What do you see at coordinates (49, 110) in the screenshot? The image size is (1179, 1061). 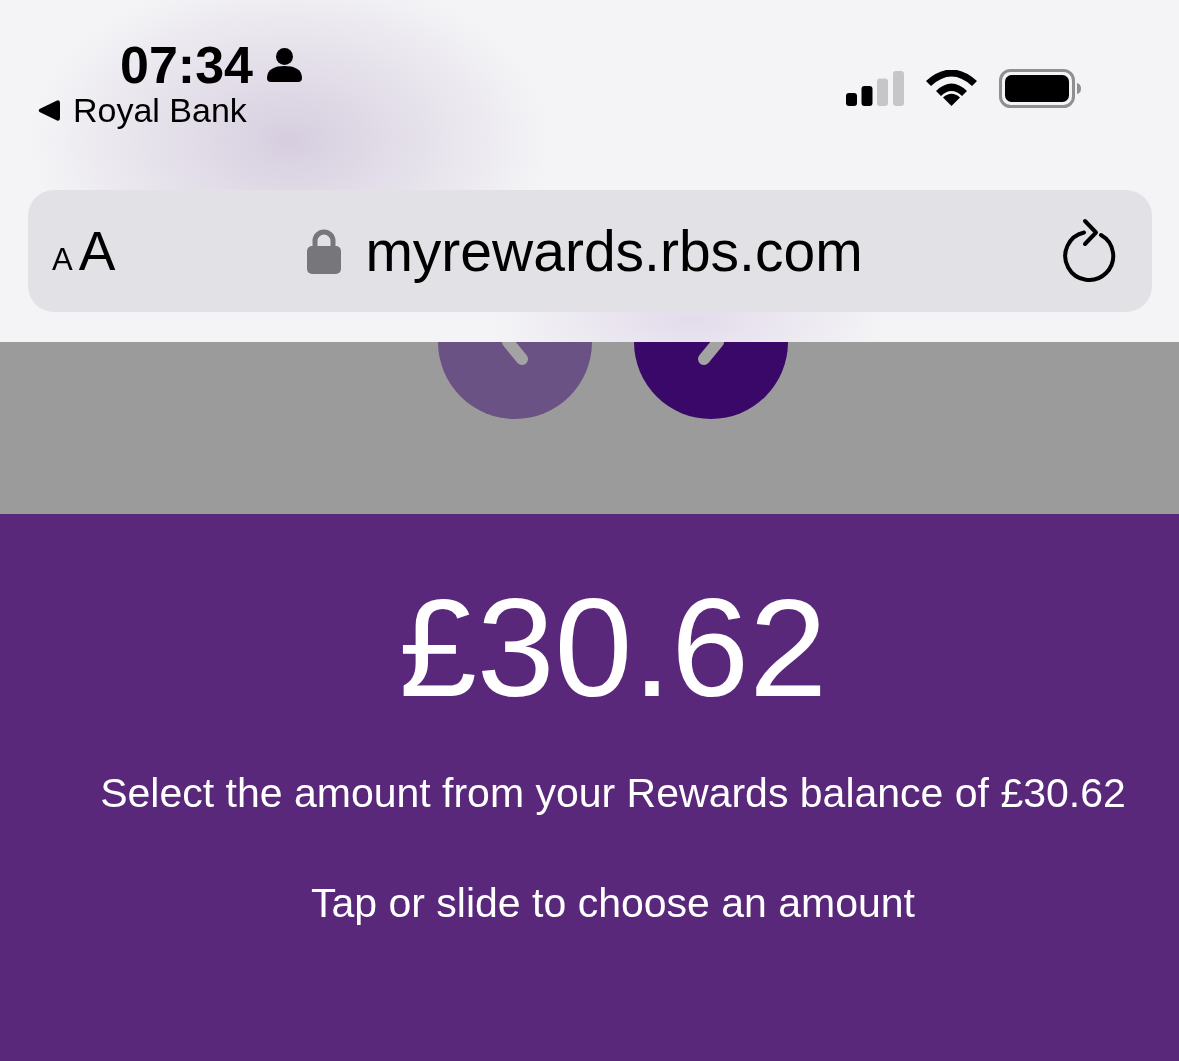 I see `back-triangle-icon` at bounding box center [49, 110].